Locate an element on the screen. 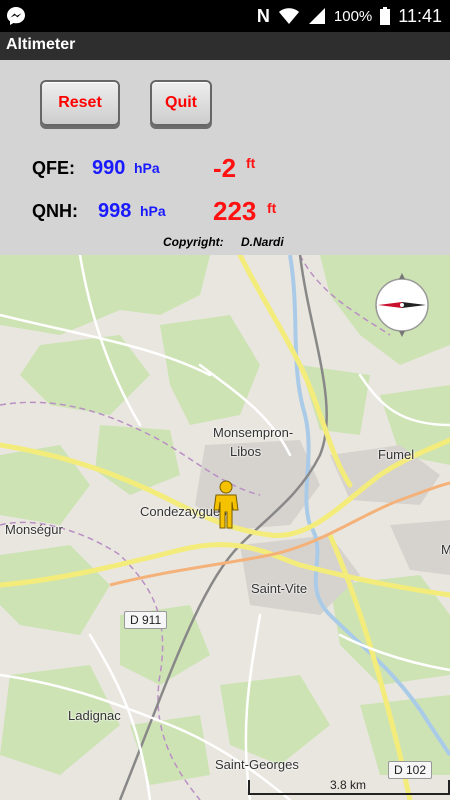 This screenshot has width=450, height=800. qnh-label: QNH: is located at coordinates (55, 211).